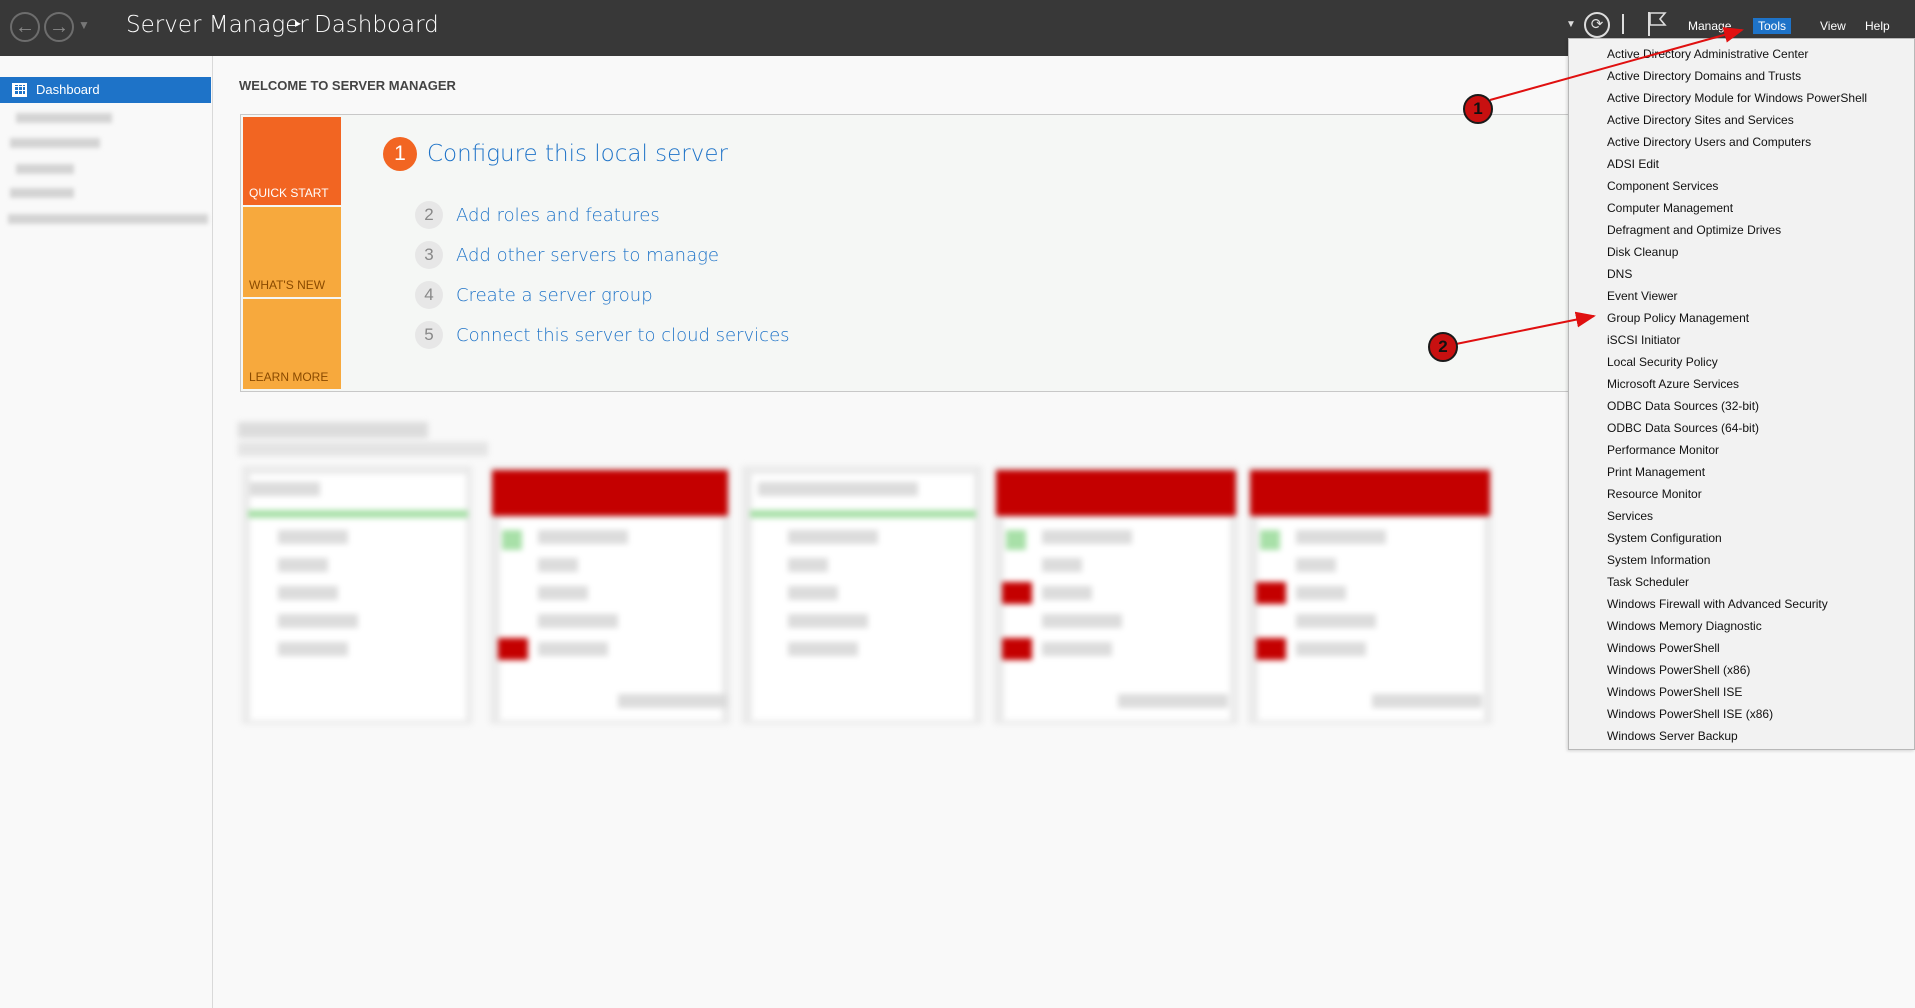  What do you see at coordinates (1741, 648) in the screenshot?
I see `tools-menu-item: Windows PowerShell` at bounding box center [1741, 648].